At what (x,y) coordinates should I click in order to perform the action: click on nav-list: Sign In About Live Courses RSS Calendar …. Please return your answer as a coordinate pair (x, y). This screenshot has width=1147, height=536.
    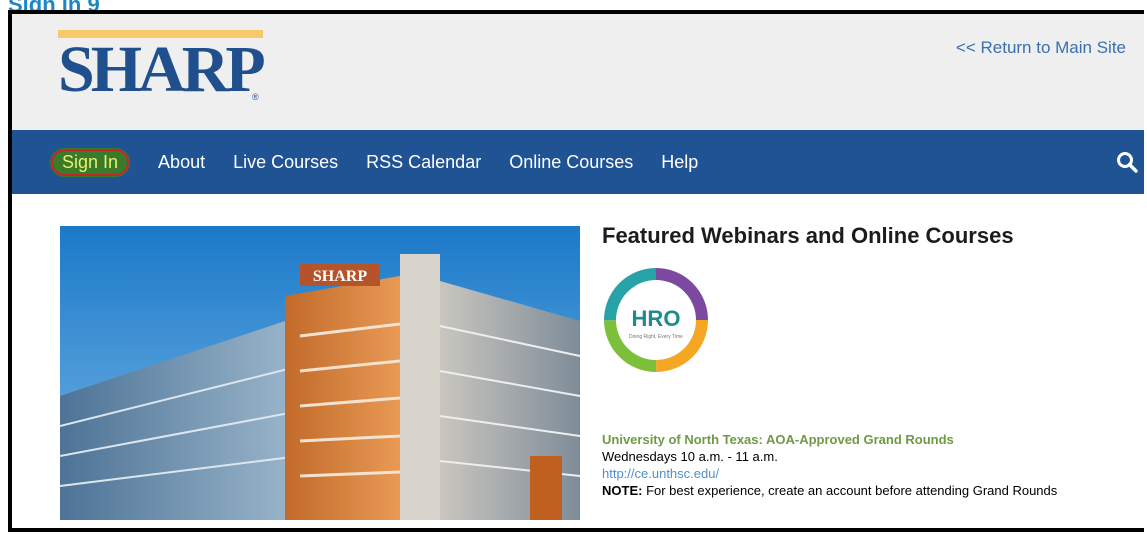
    Looking at the image, I should click on (388, 162).